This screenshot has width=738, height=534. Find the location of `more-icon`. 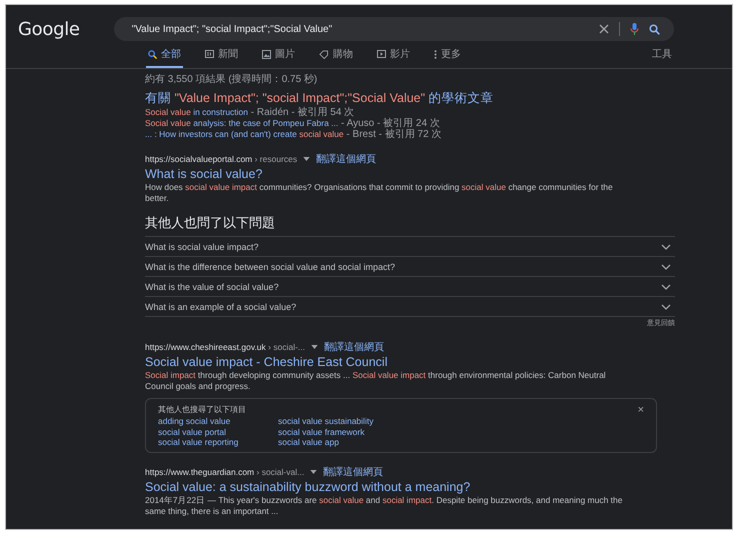

more-icon is located at coordinates (435, 54).